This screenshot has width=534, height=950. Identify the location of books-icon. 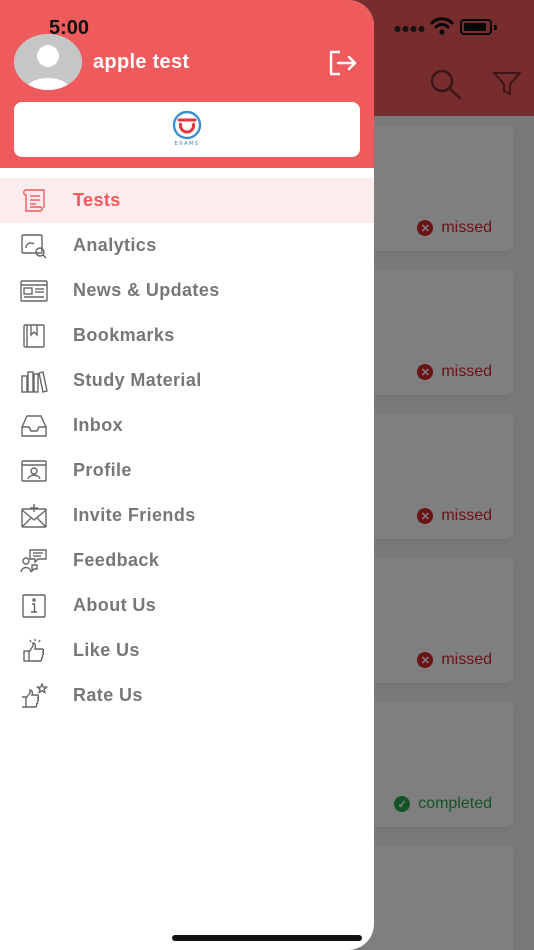
(34, 381).